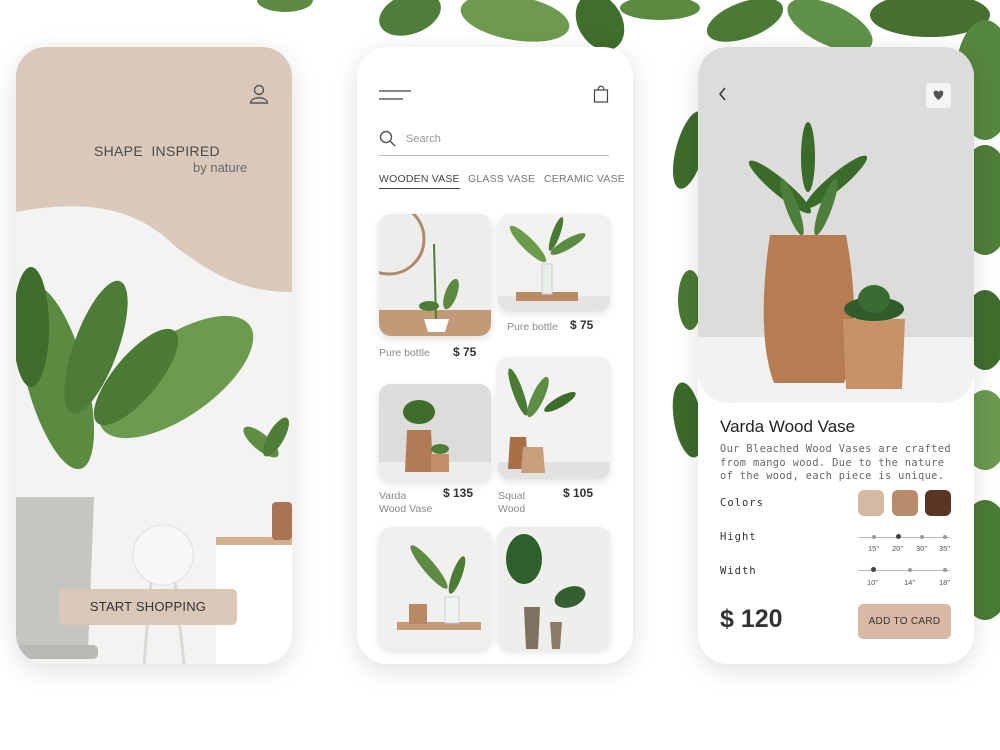  Describe the element at coordinates (220, 167) in the screenshot. I see `brand-subtitle: by nature` at that location.